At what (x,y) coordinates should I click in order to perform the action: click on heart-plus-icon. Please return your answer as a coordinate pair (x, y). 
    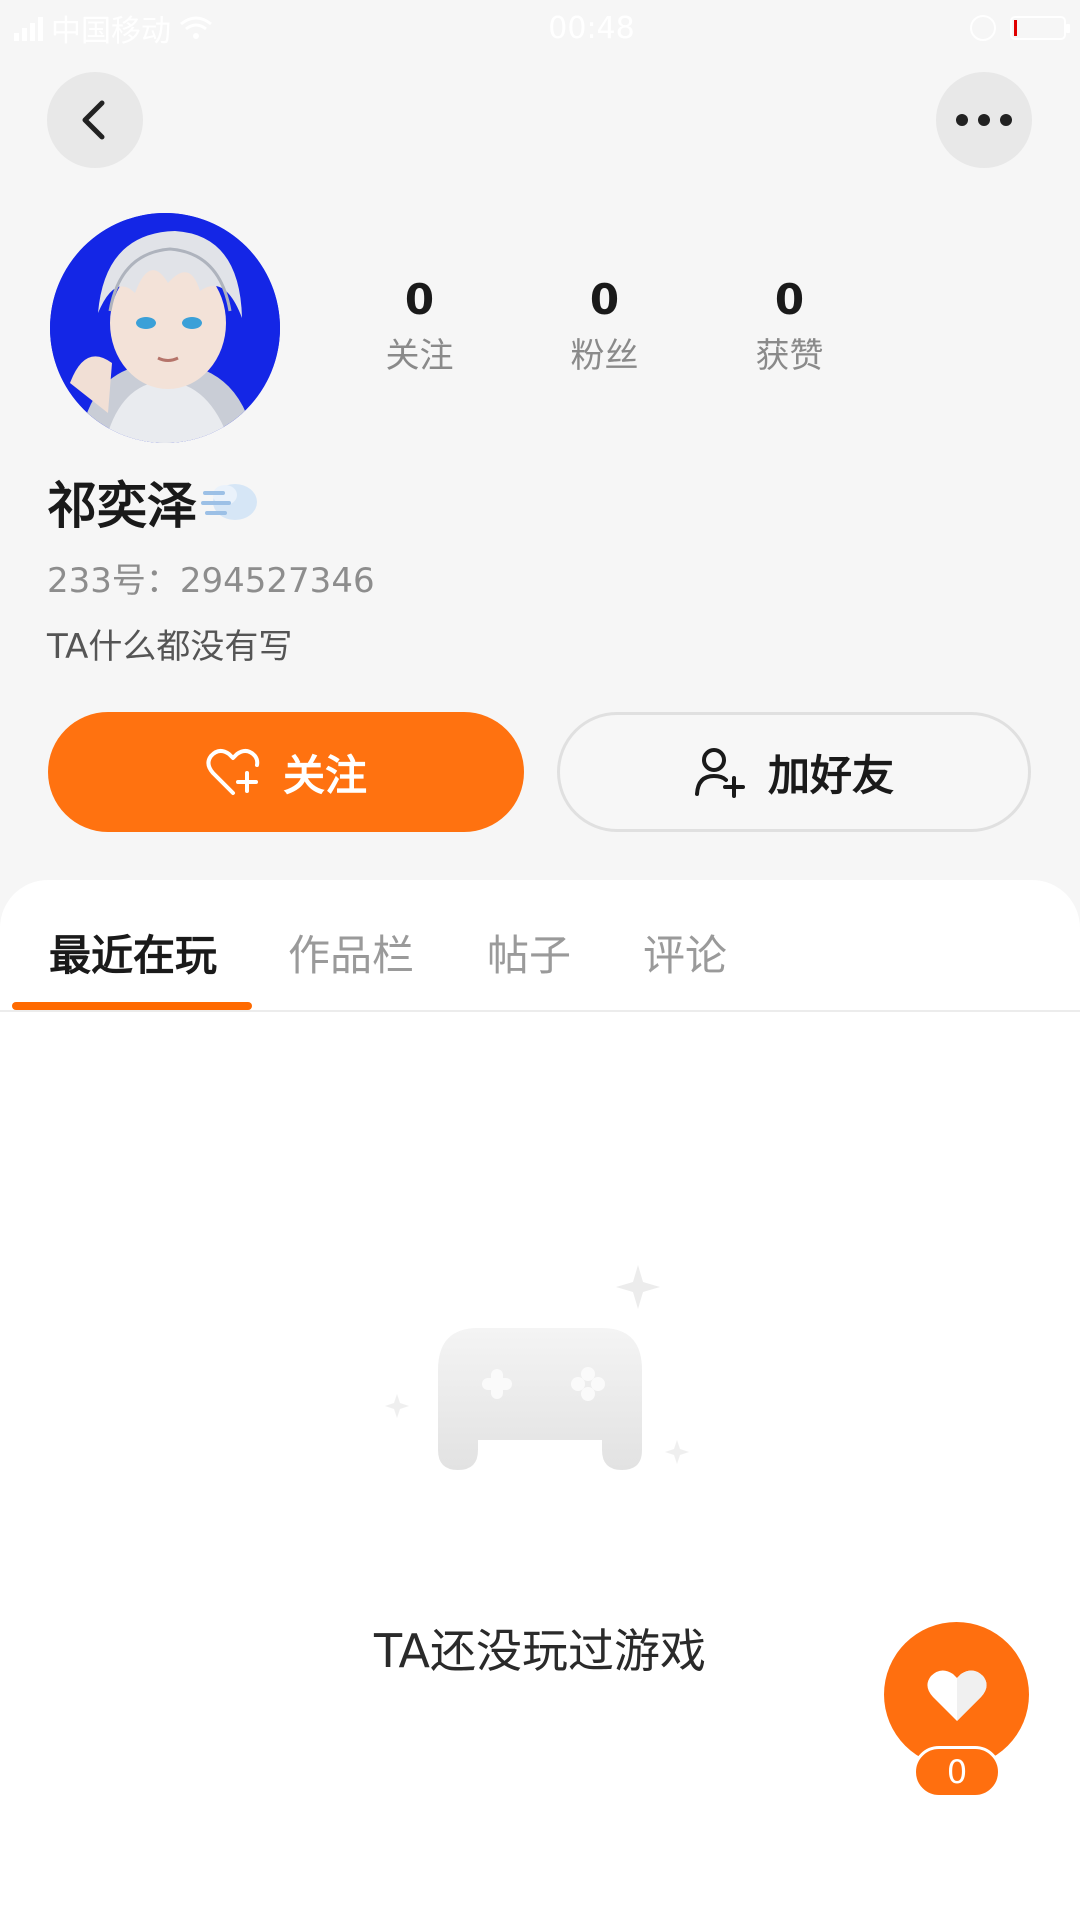
    Looking at the image, I should click on (233, 772).